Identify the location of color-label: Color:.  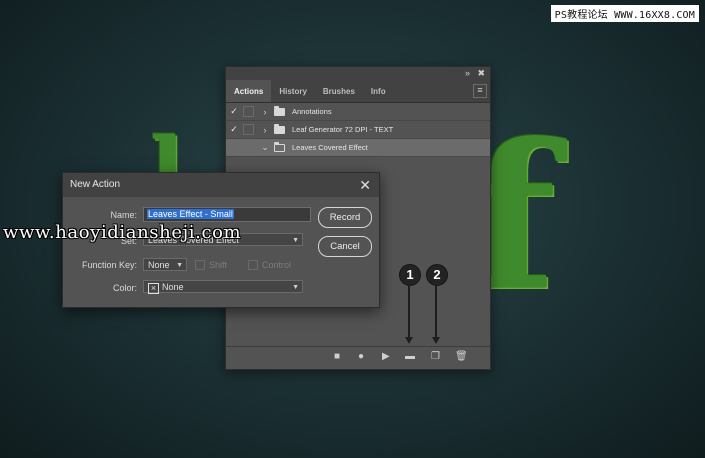
(124, 288).